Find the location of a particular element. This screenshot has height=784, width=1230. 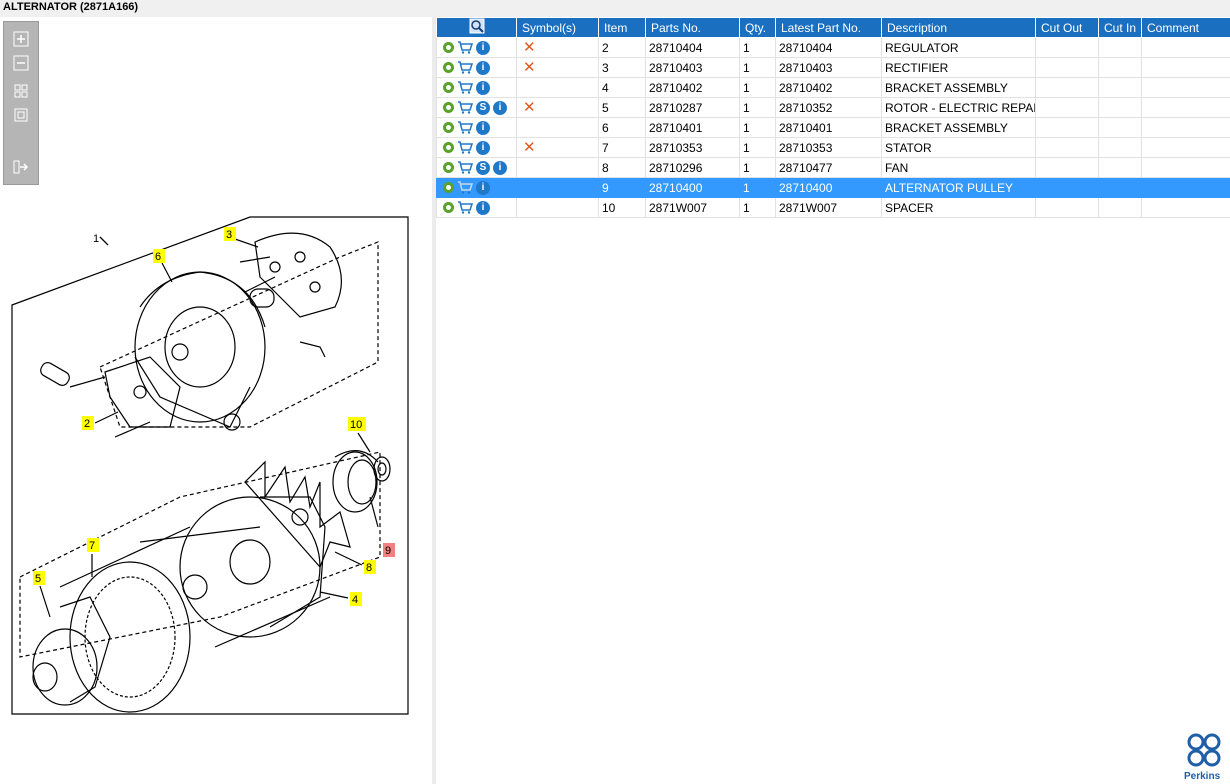

table-row: i 6 28710401 1 28710401 BRACKET ASSEMBLY is located at coordinates (833, 127).